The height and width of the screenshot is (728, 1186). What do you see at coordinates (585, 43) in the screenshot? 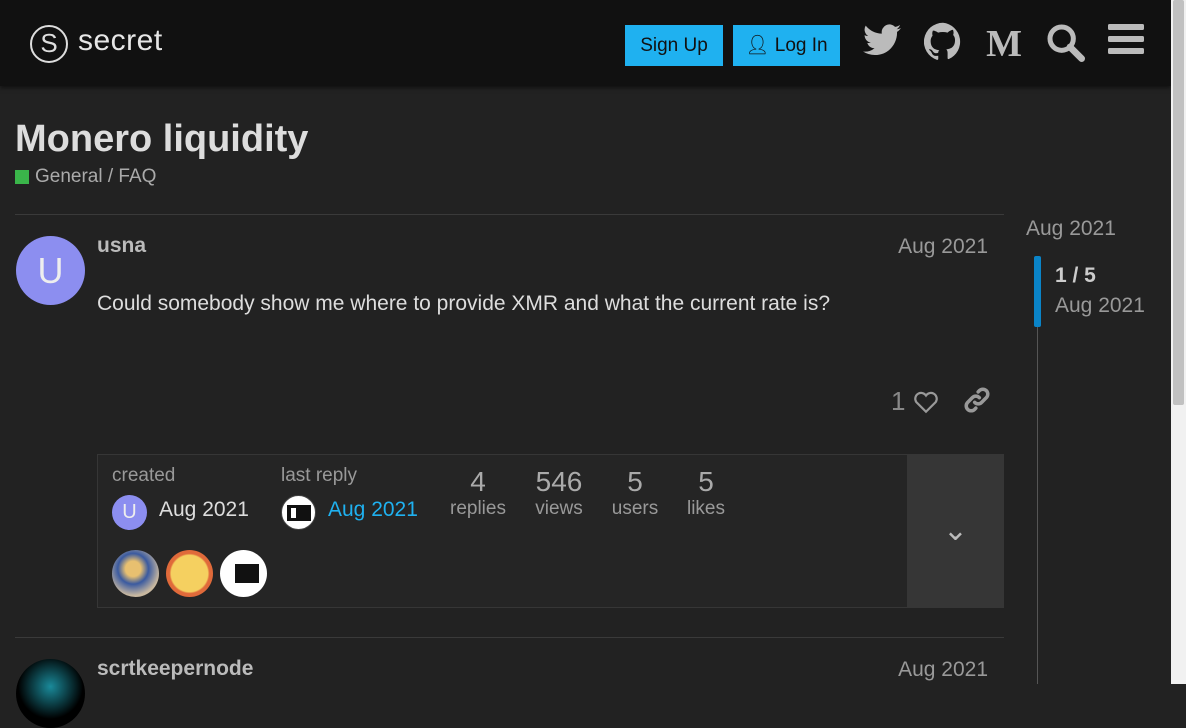
I see `site-header: S secret Sign Up 👤︎ Log In M` at bounding box center [585, 43].